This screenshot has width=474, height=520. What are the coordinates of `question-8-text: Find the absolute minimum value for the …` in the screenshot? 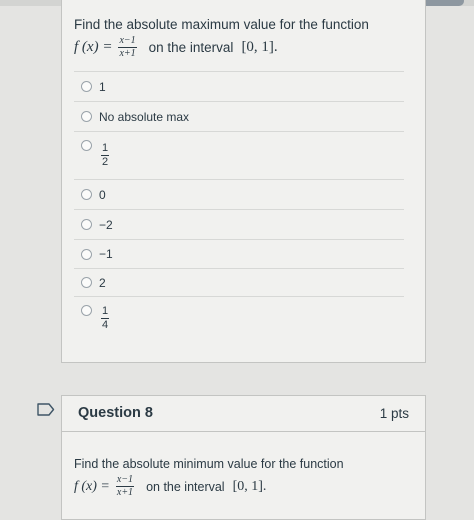 It's located at (209, 476).